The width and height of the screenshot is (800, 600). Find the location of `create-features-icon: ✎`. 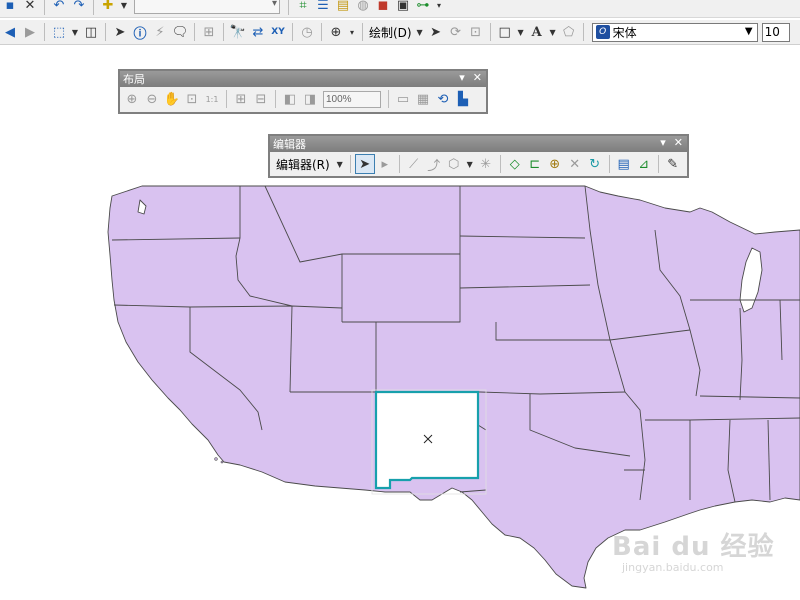

create-features-icon: ✎ is located at coordinates (673, 164).